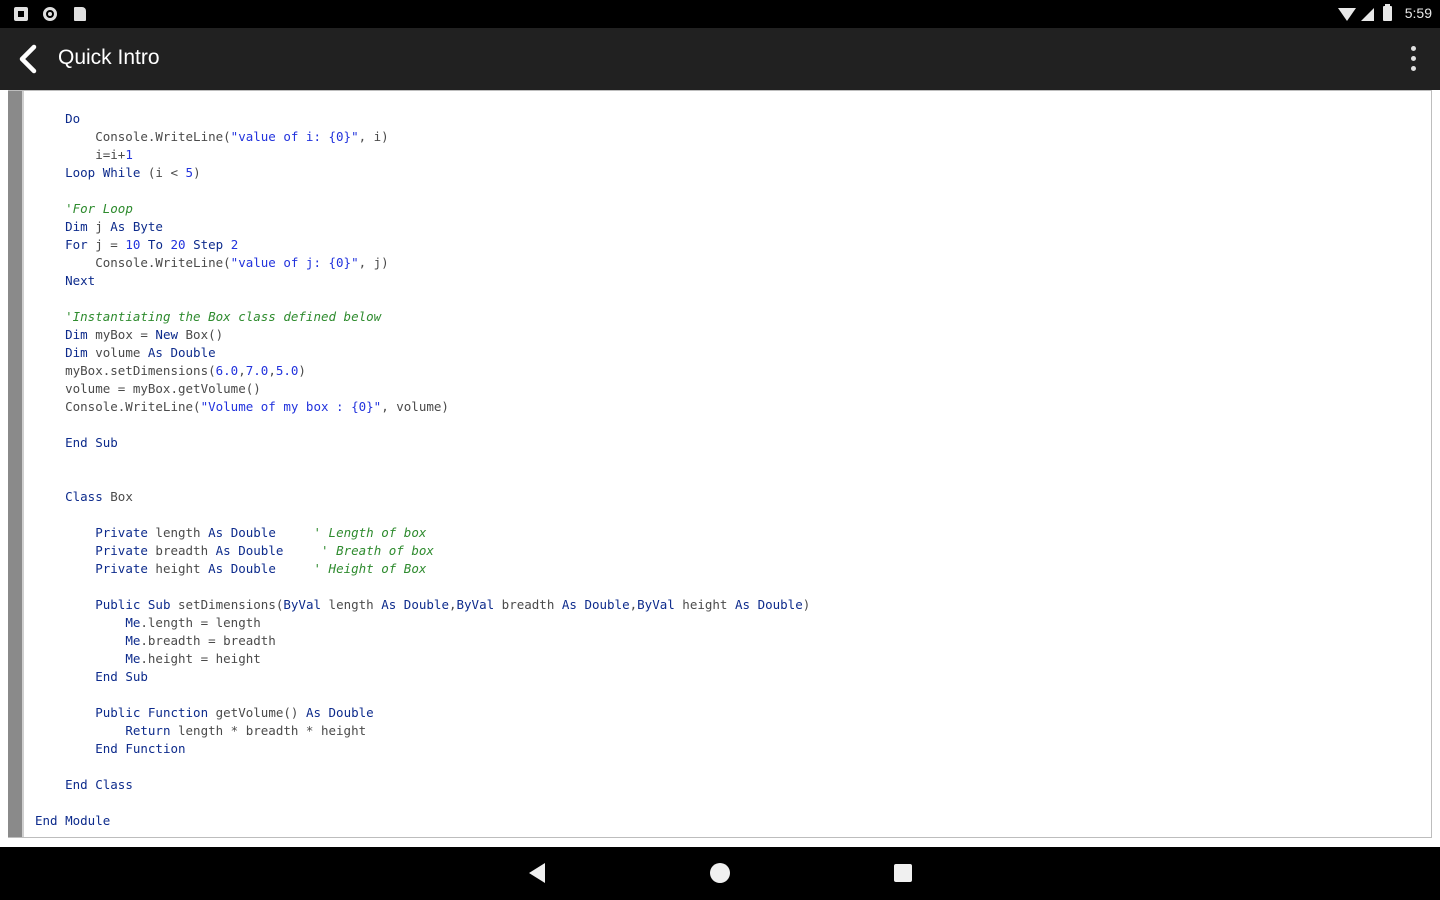  Describe the element at coordinates (1347, 14) in the screenshot. I see `wifi-icon` at that location.